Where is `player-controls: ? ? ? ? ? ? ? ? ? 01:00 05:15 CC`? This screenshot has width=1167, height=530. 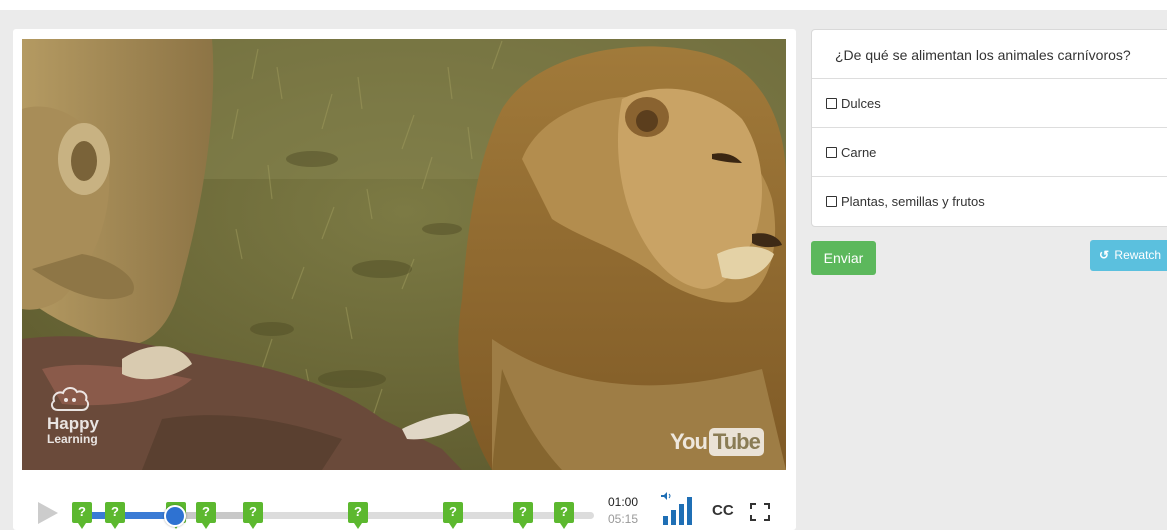 player-controls: ? ? ? ? ? ? ? ? ? 01:00 05:15 CC is located at coordinates (404, 500).